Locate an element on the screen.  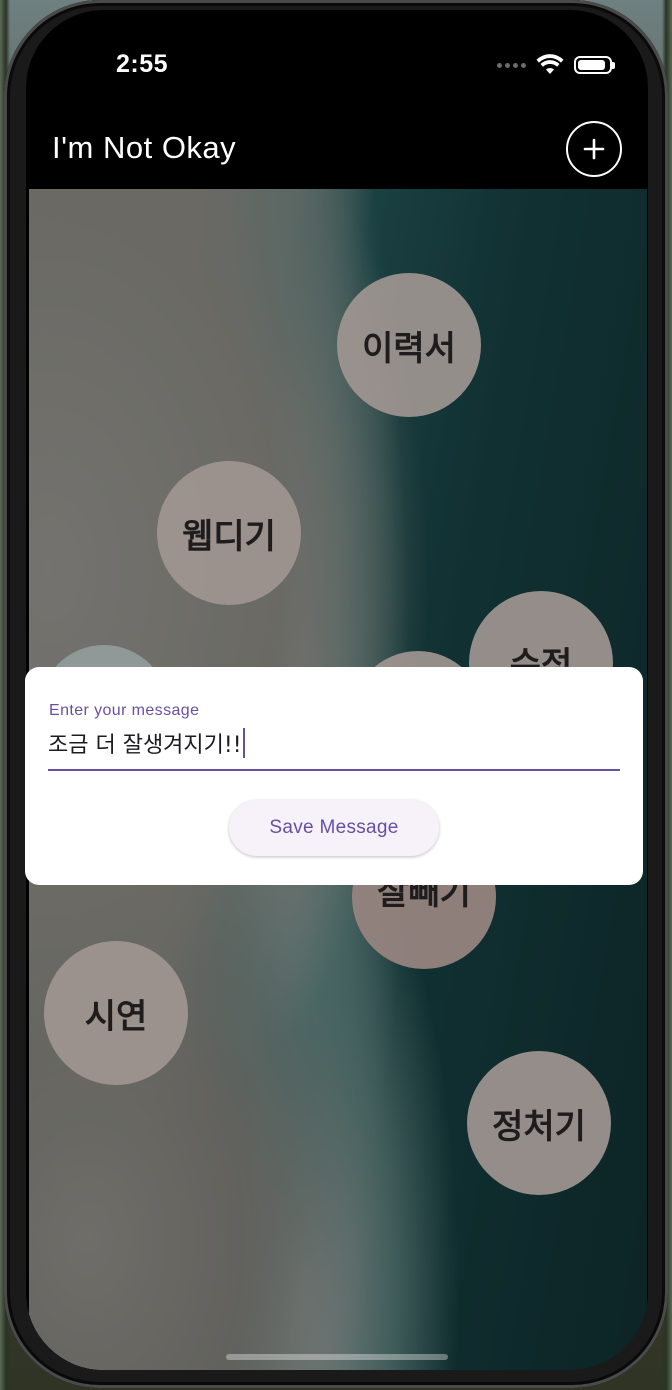
input-label: Enter your message is located at coordinates (124, 710).